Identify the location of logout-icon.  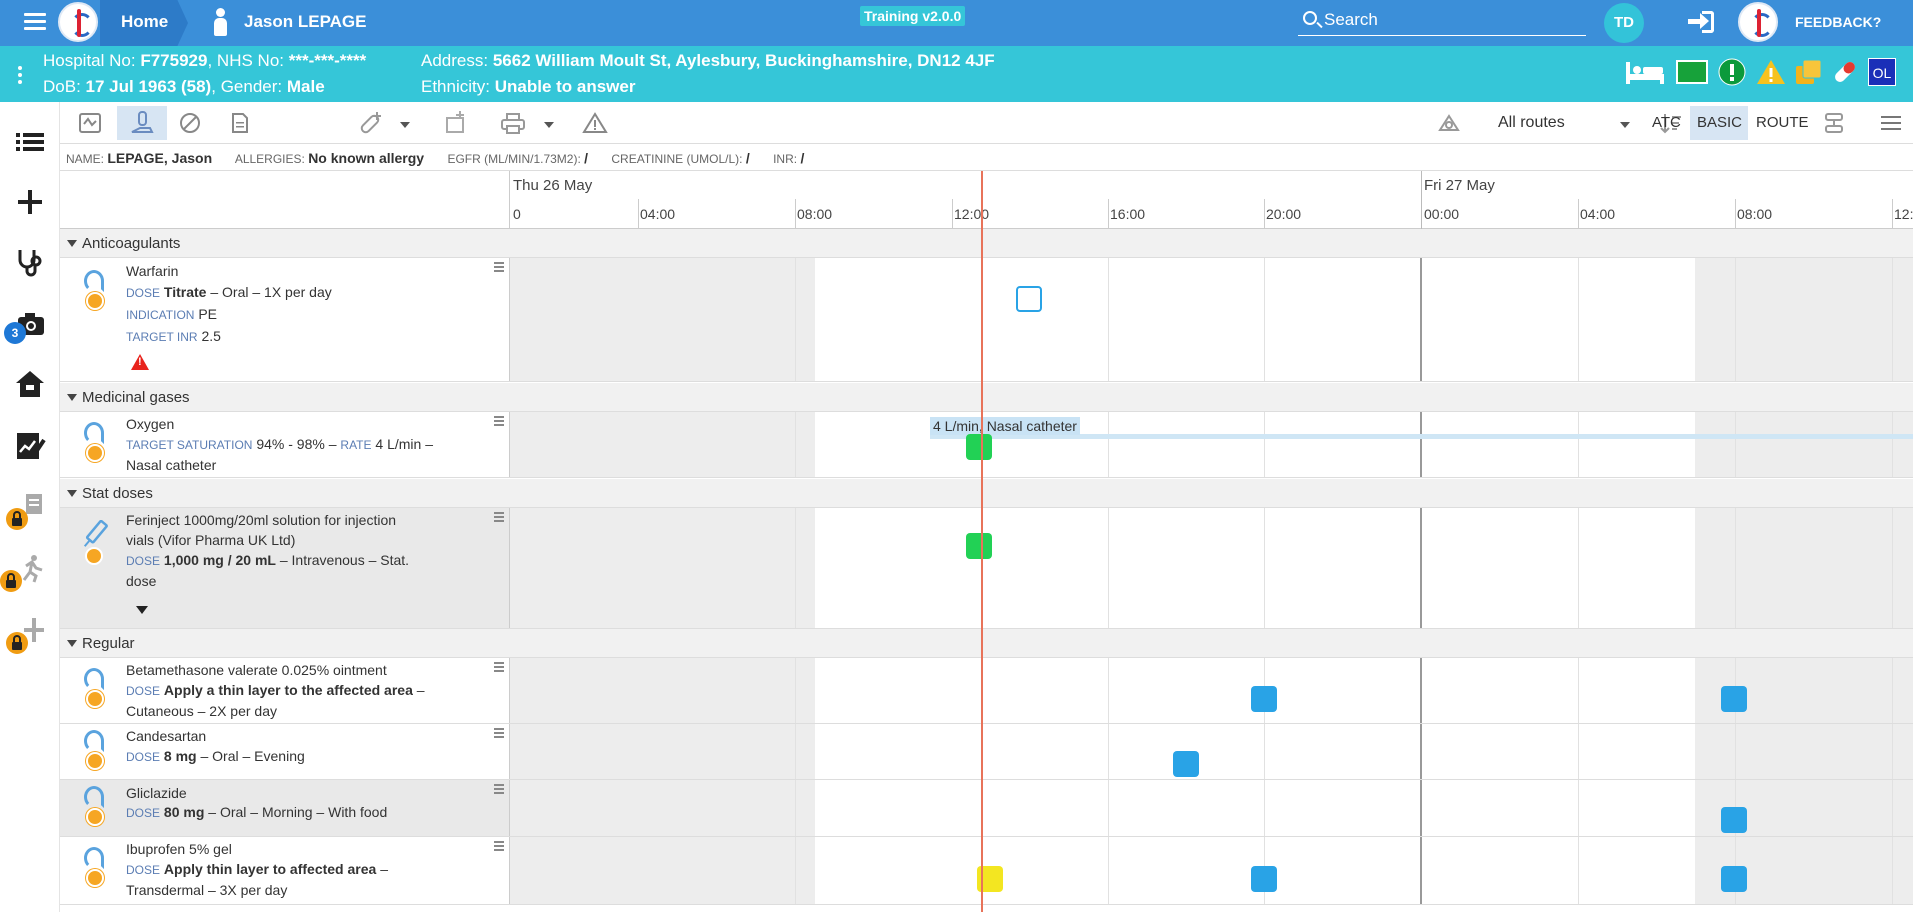
(1702, 22).